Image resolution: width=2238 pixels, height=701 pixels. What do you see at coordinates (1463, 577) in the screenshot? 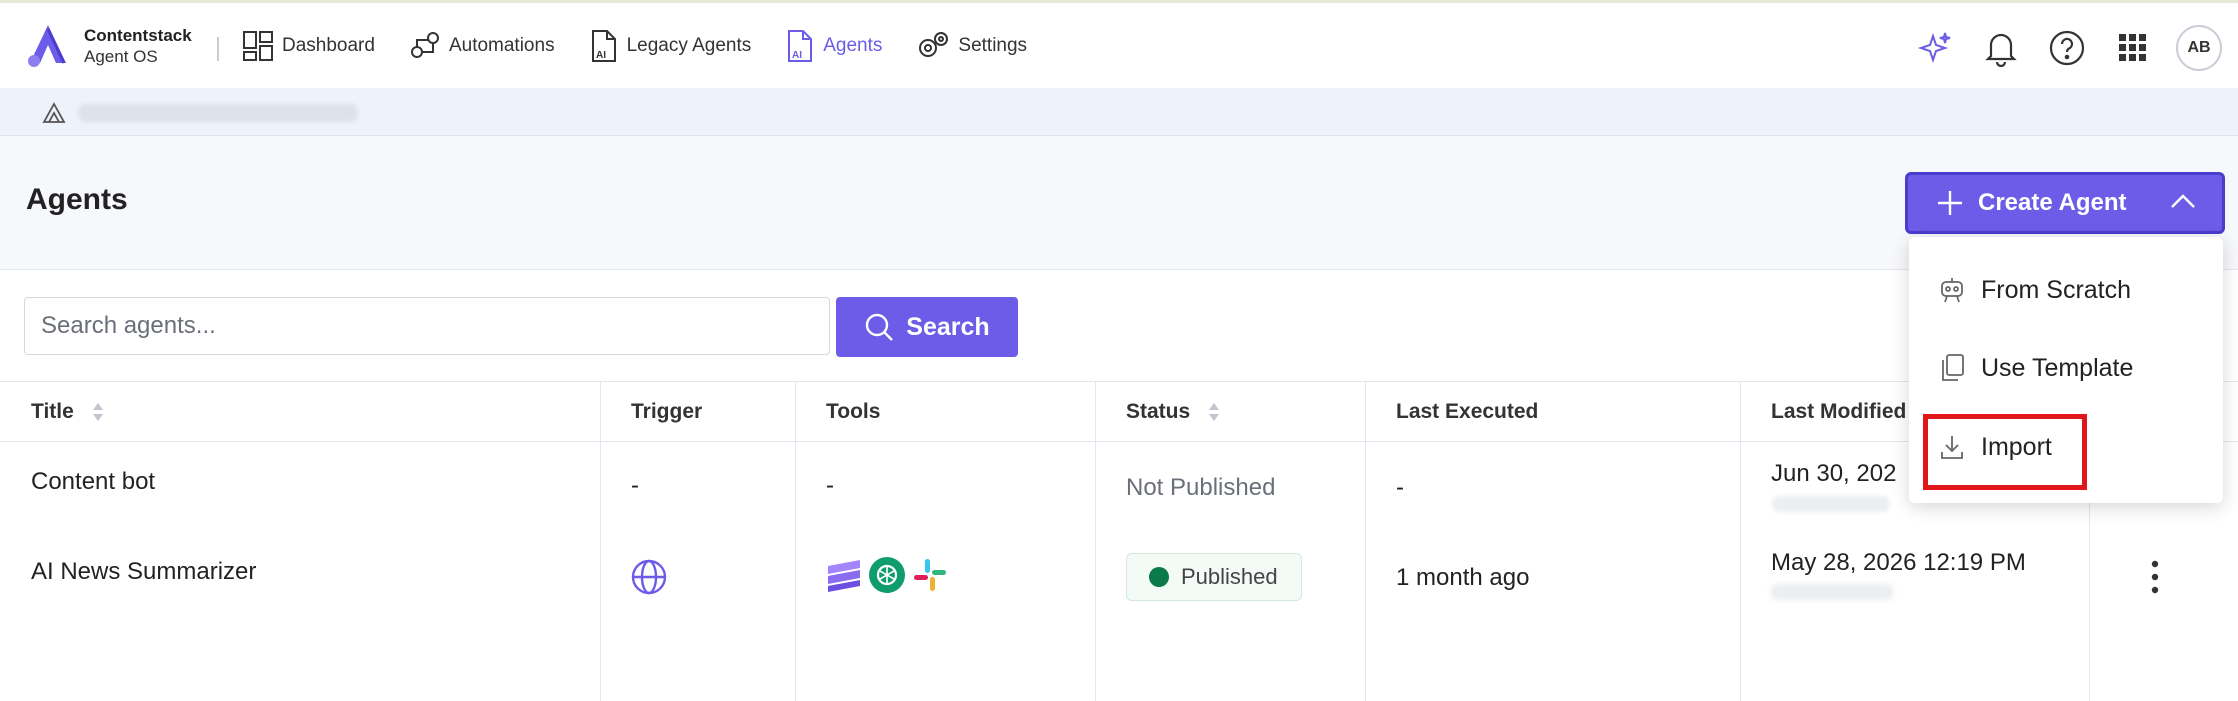
I see `row-last-executed: 1 month ago` at bounding box center [1463, 577].